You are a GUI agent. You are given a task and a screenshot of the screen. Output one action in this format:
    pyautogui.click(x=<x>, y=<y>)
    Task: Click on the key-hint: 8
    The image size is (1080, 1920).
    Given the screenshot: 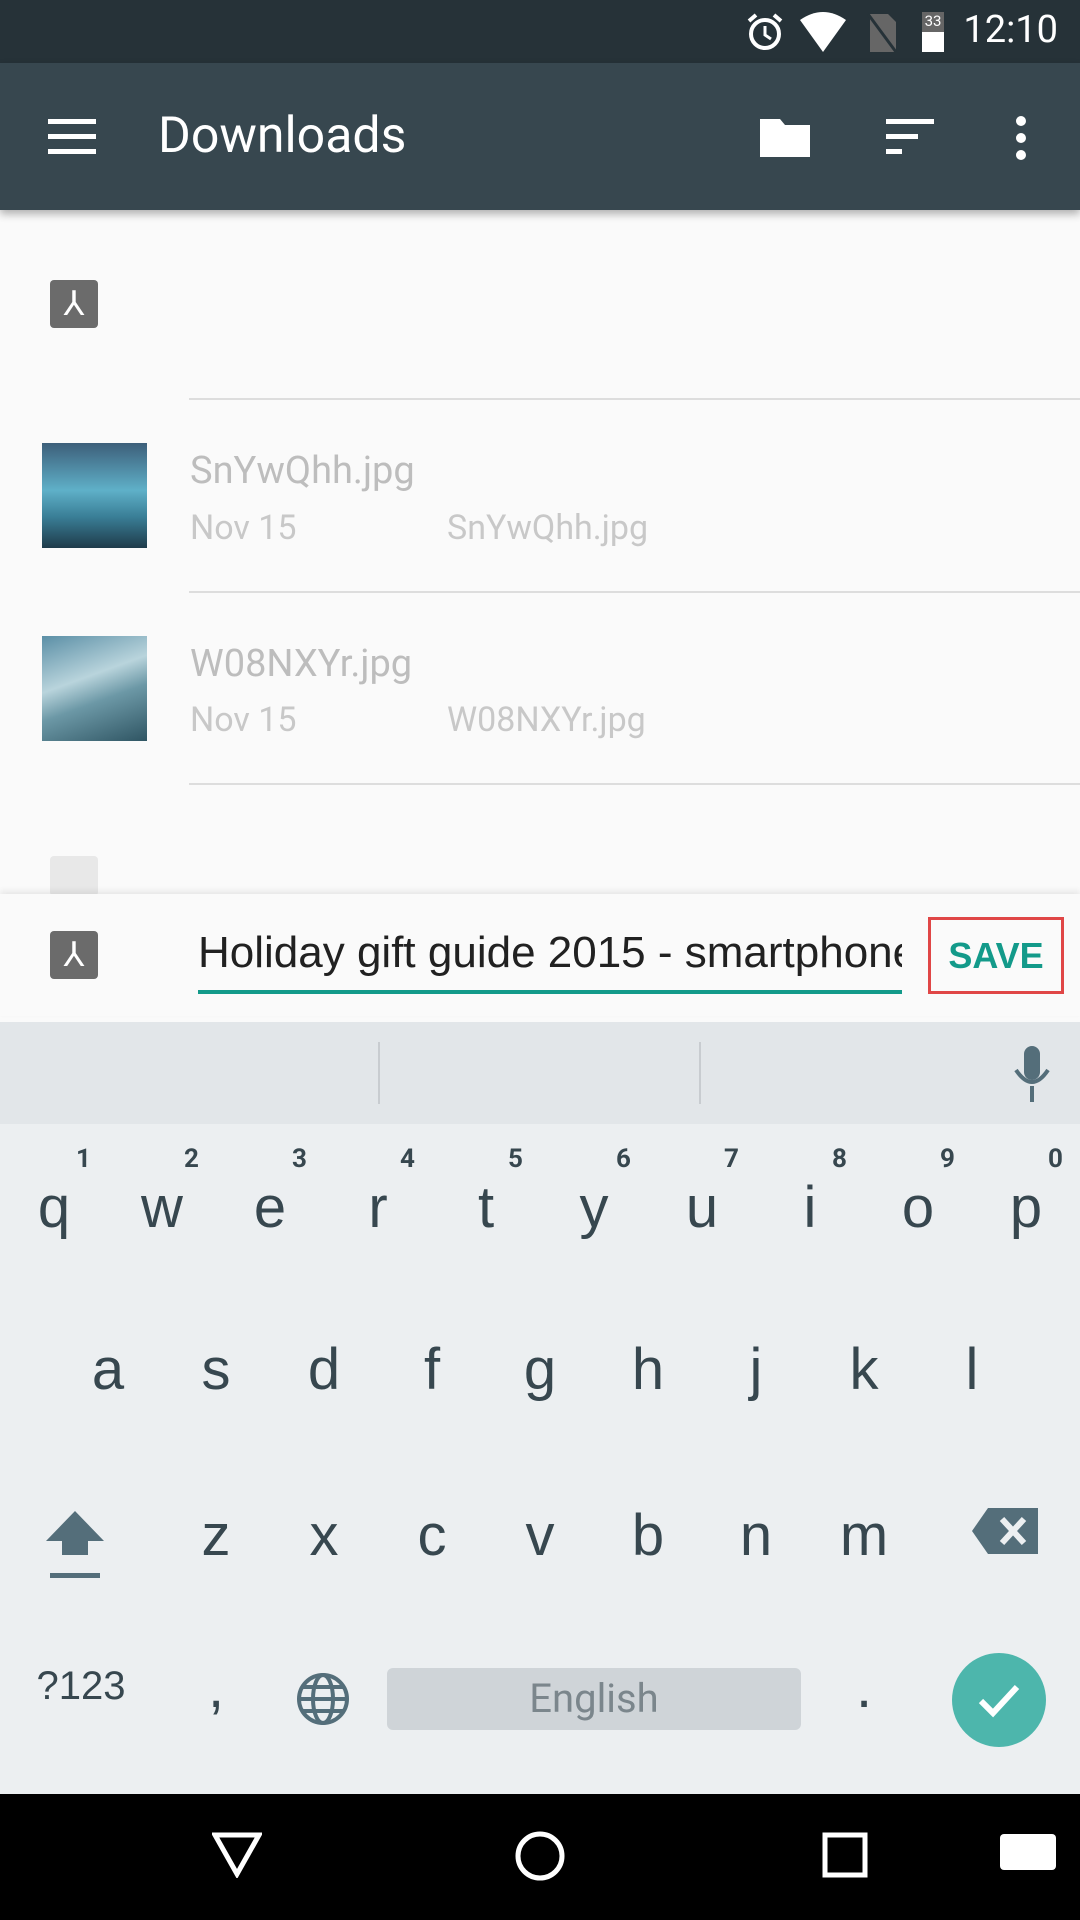 What is the action you would take?
    pyautogui.click(x=839, y=1159)
    